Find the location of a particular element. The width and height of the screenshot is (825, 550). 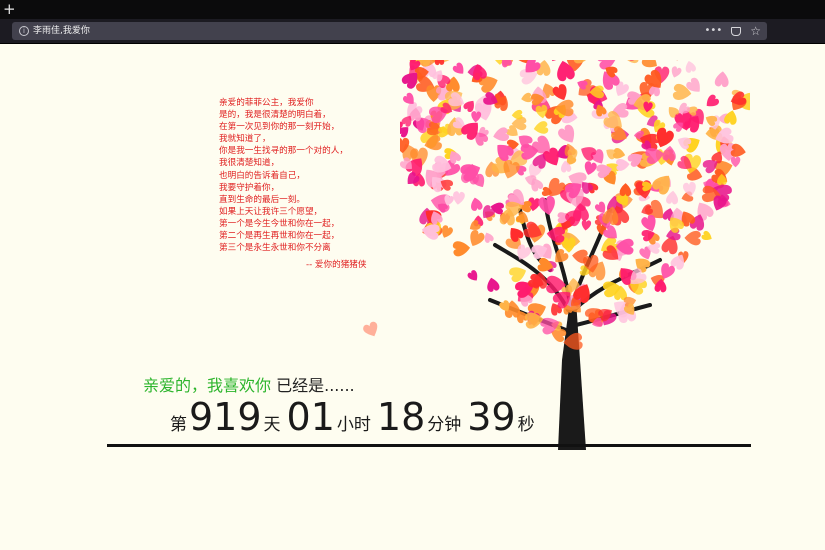

poem-line: 直到生命的最后一刻。 is located at coordinates (262, 199).